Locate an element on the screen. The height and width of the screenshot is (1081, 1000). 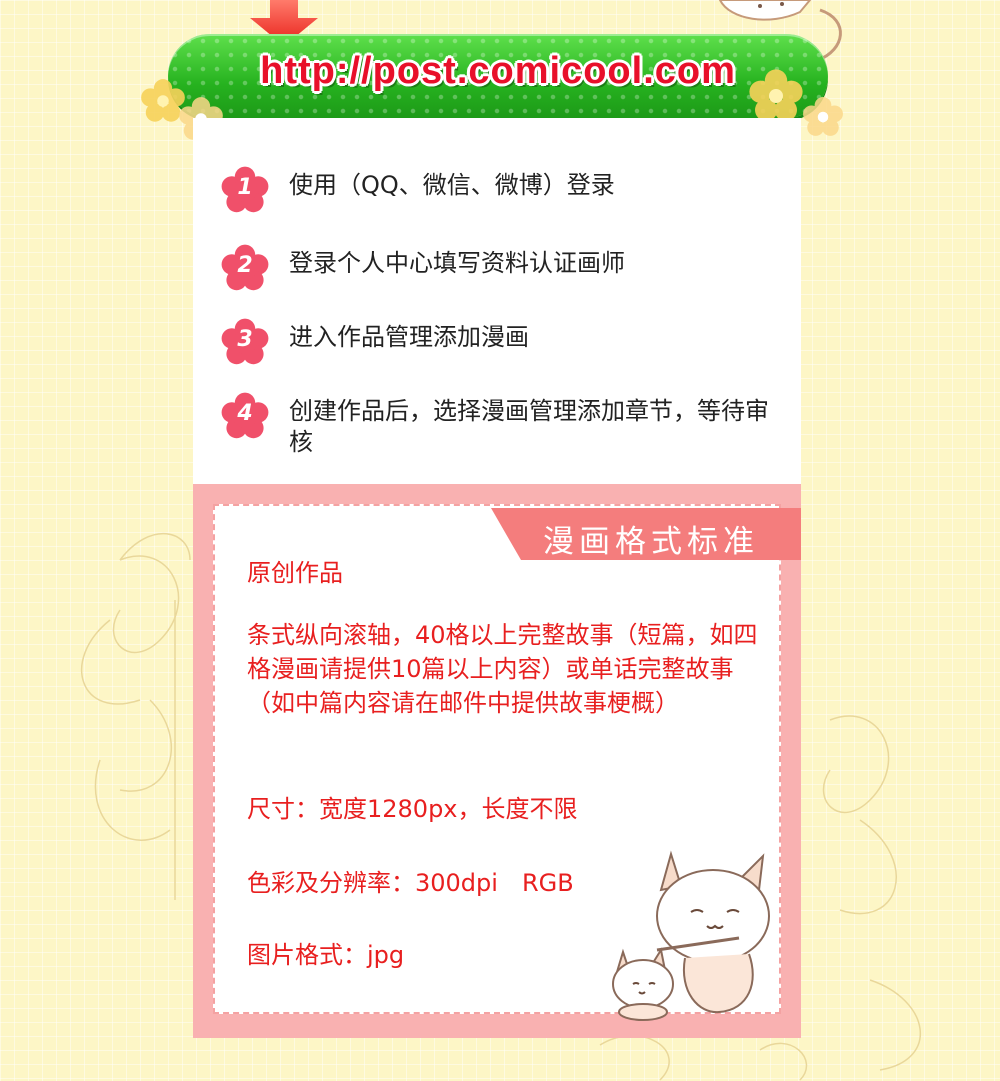
url-link: http://post.comicool.com is located at coordinates (498, 71).